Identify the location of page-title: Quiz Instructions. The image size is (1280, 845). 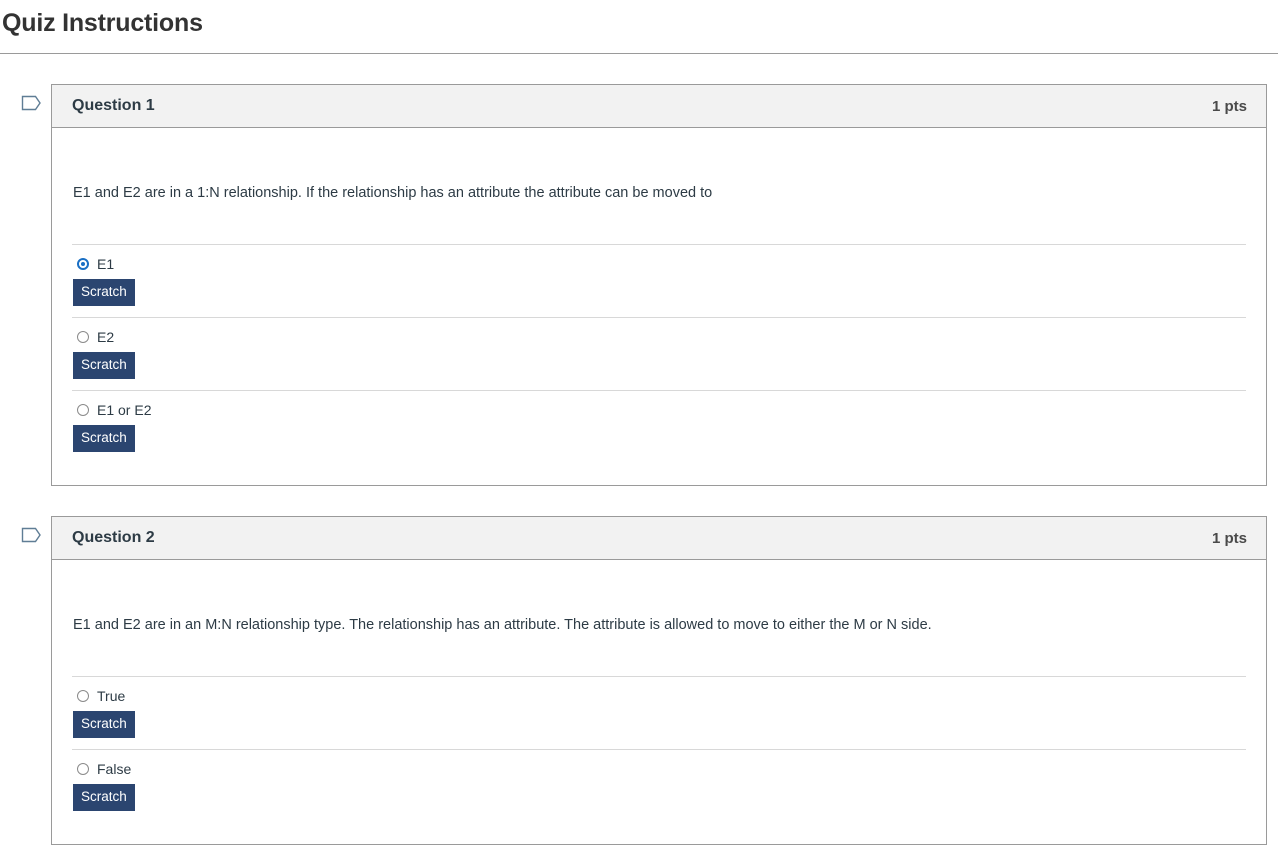
(102, 23).